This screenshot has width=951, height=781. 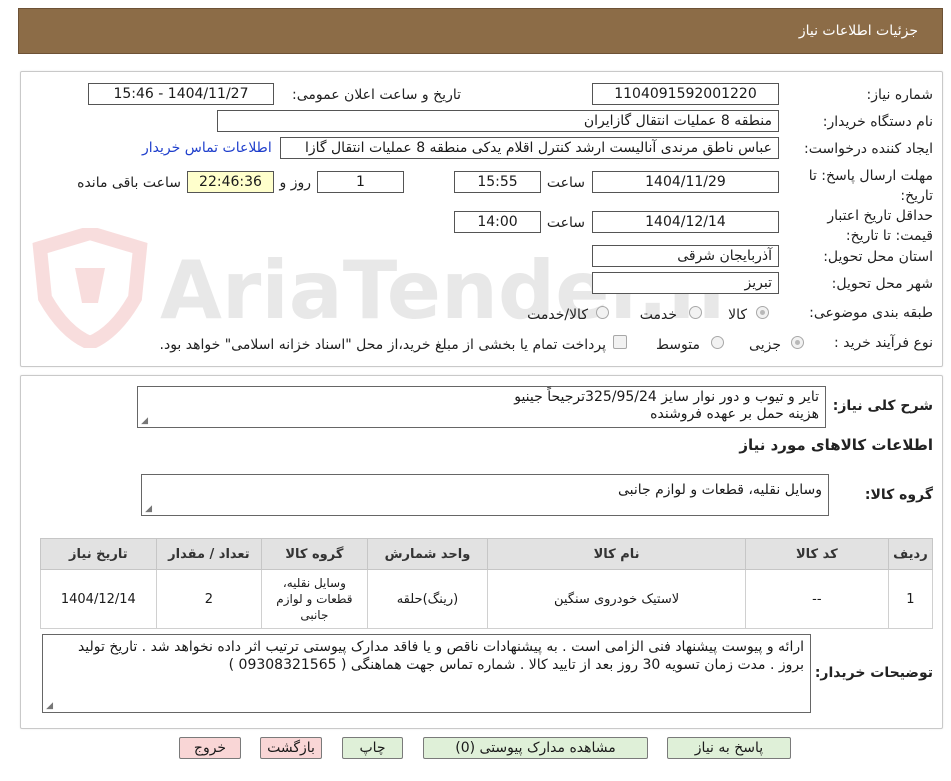 I want to click on cell-name: لاستیک خودروی سنگین, so click(x=616, y=599).